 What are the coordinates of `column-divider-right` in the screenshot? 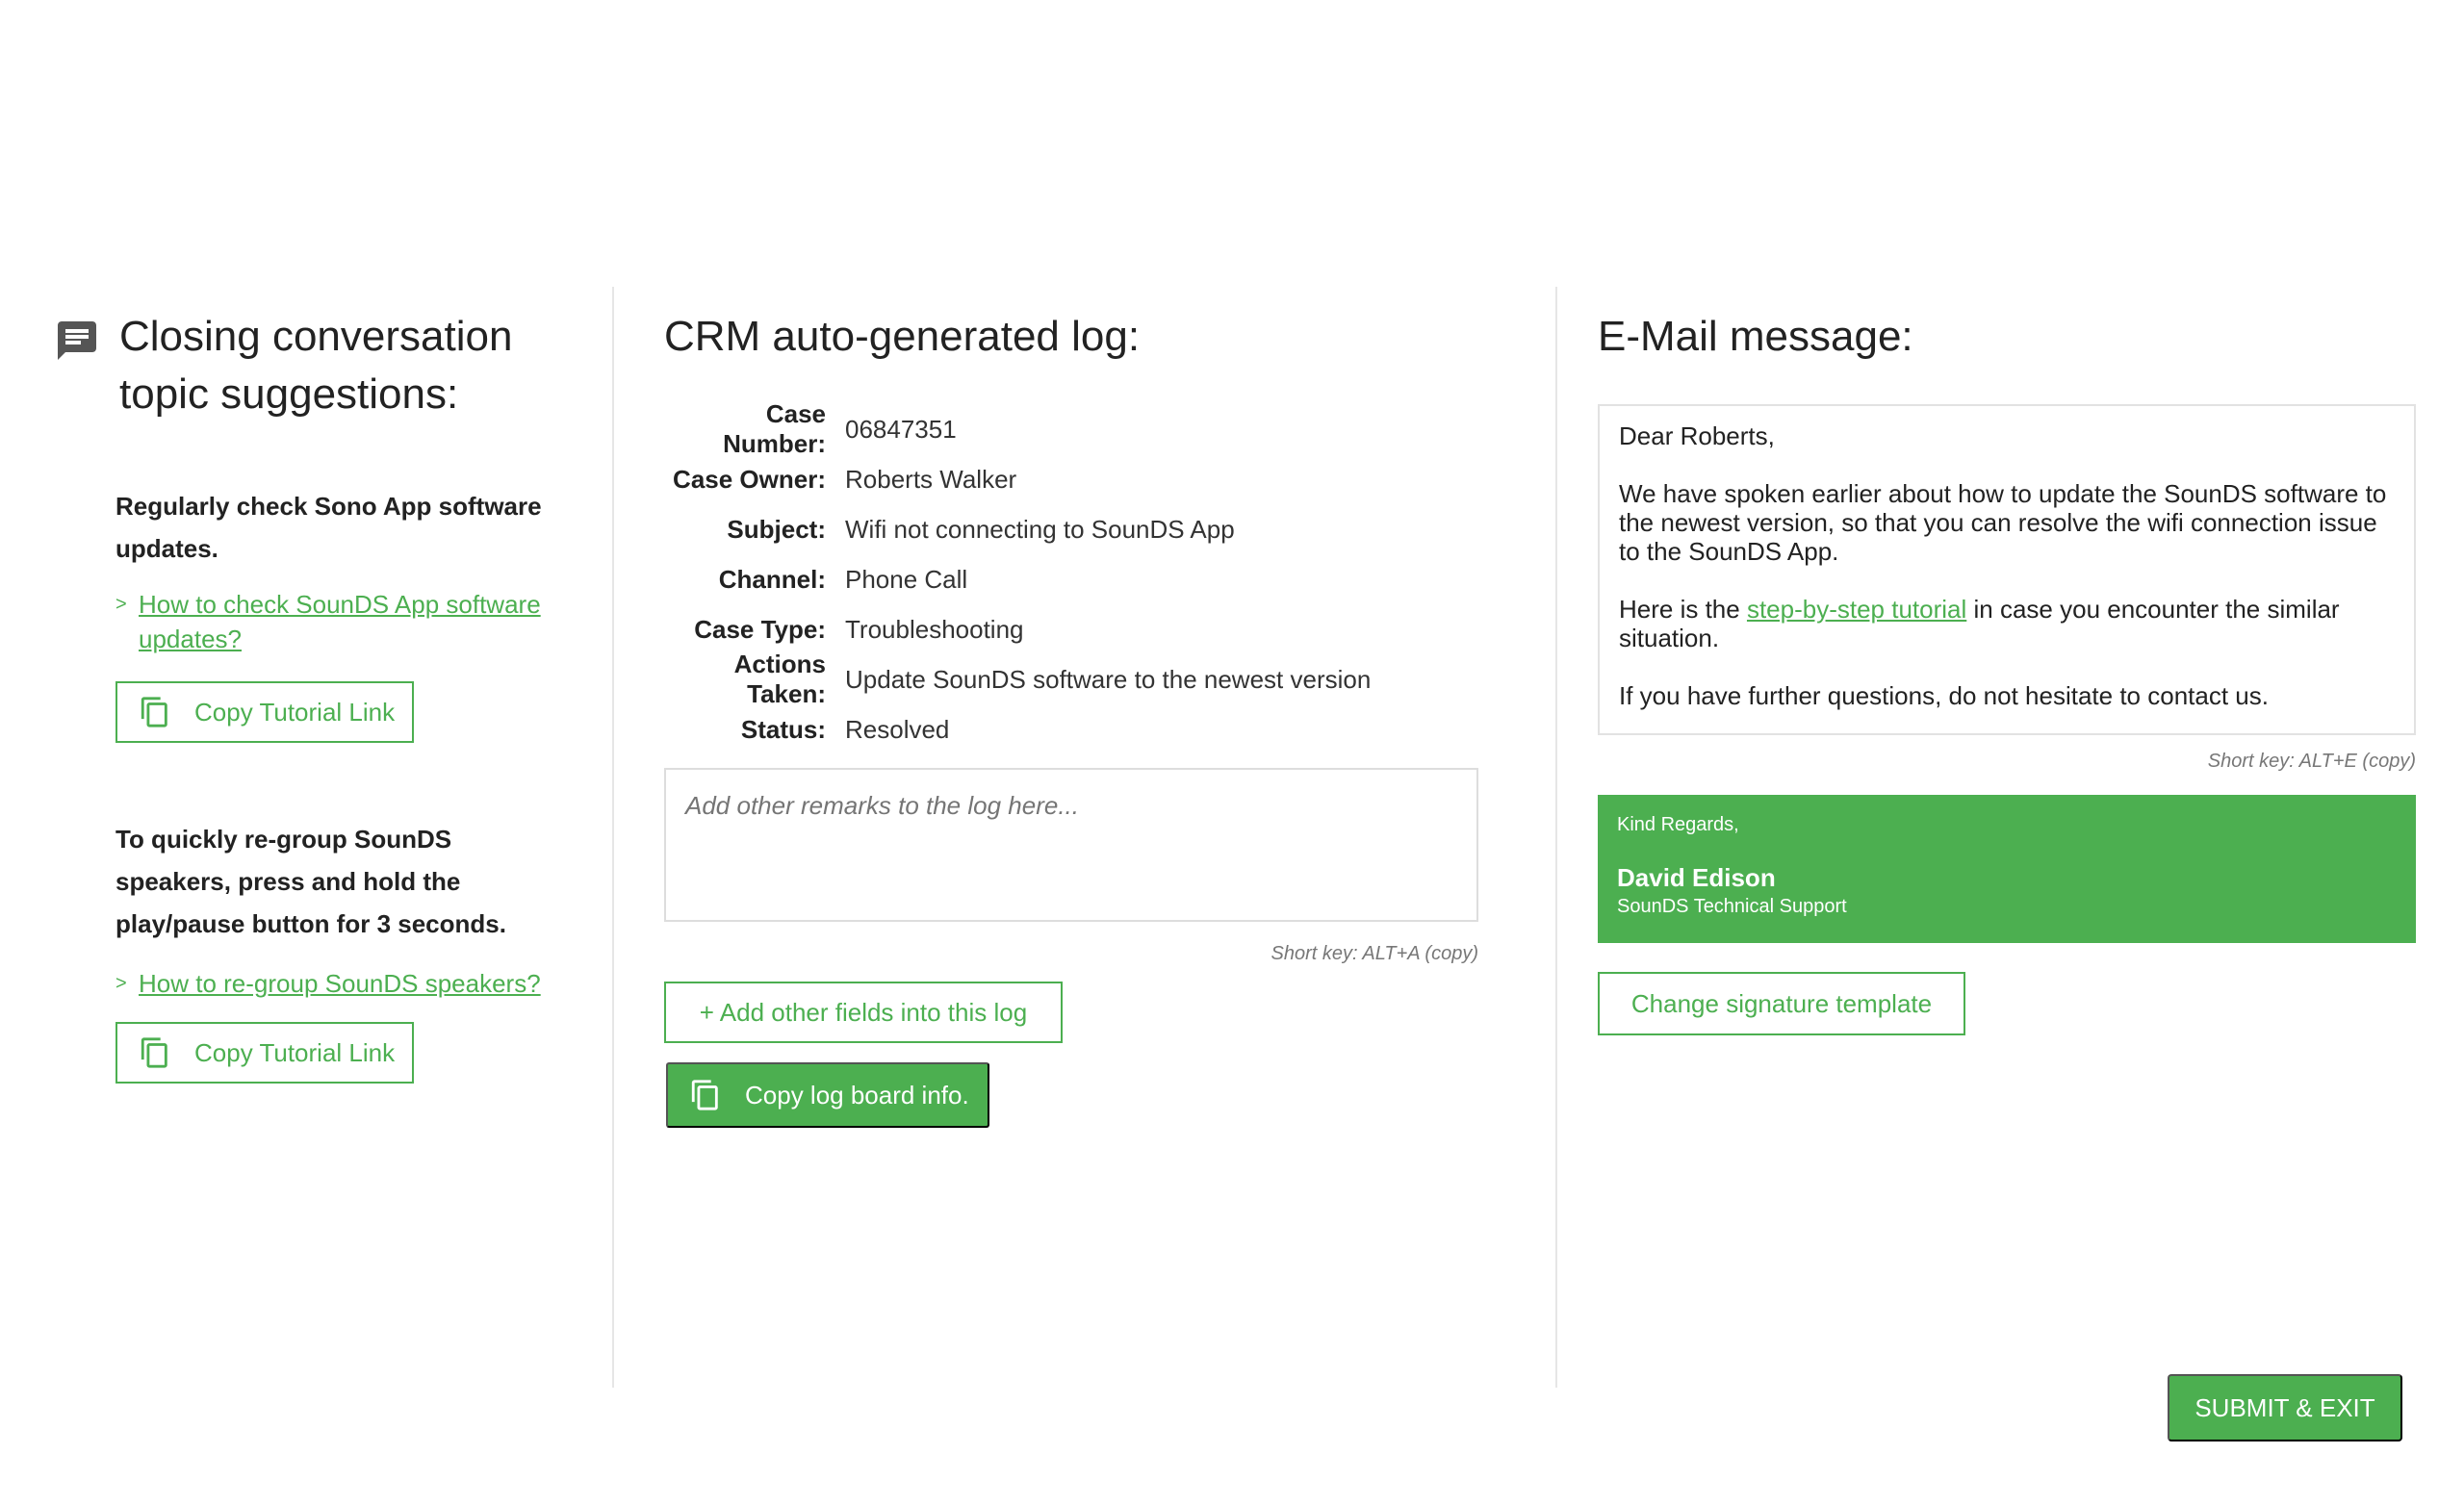 It's located at (1556, 837).